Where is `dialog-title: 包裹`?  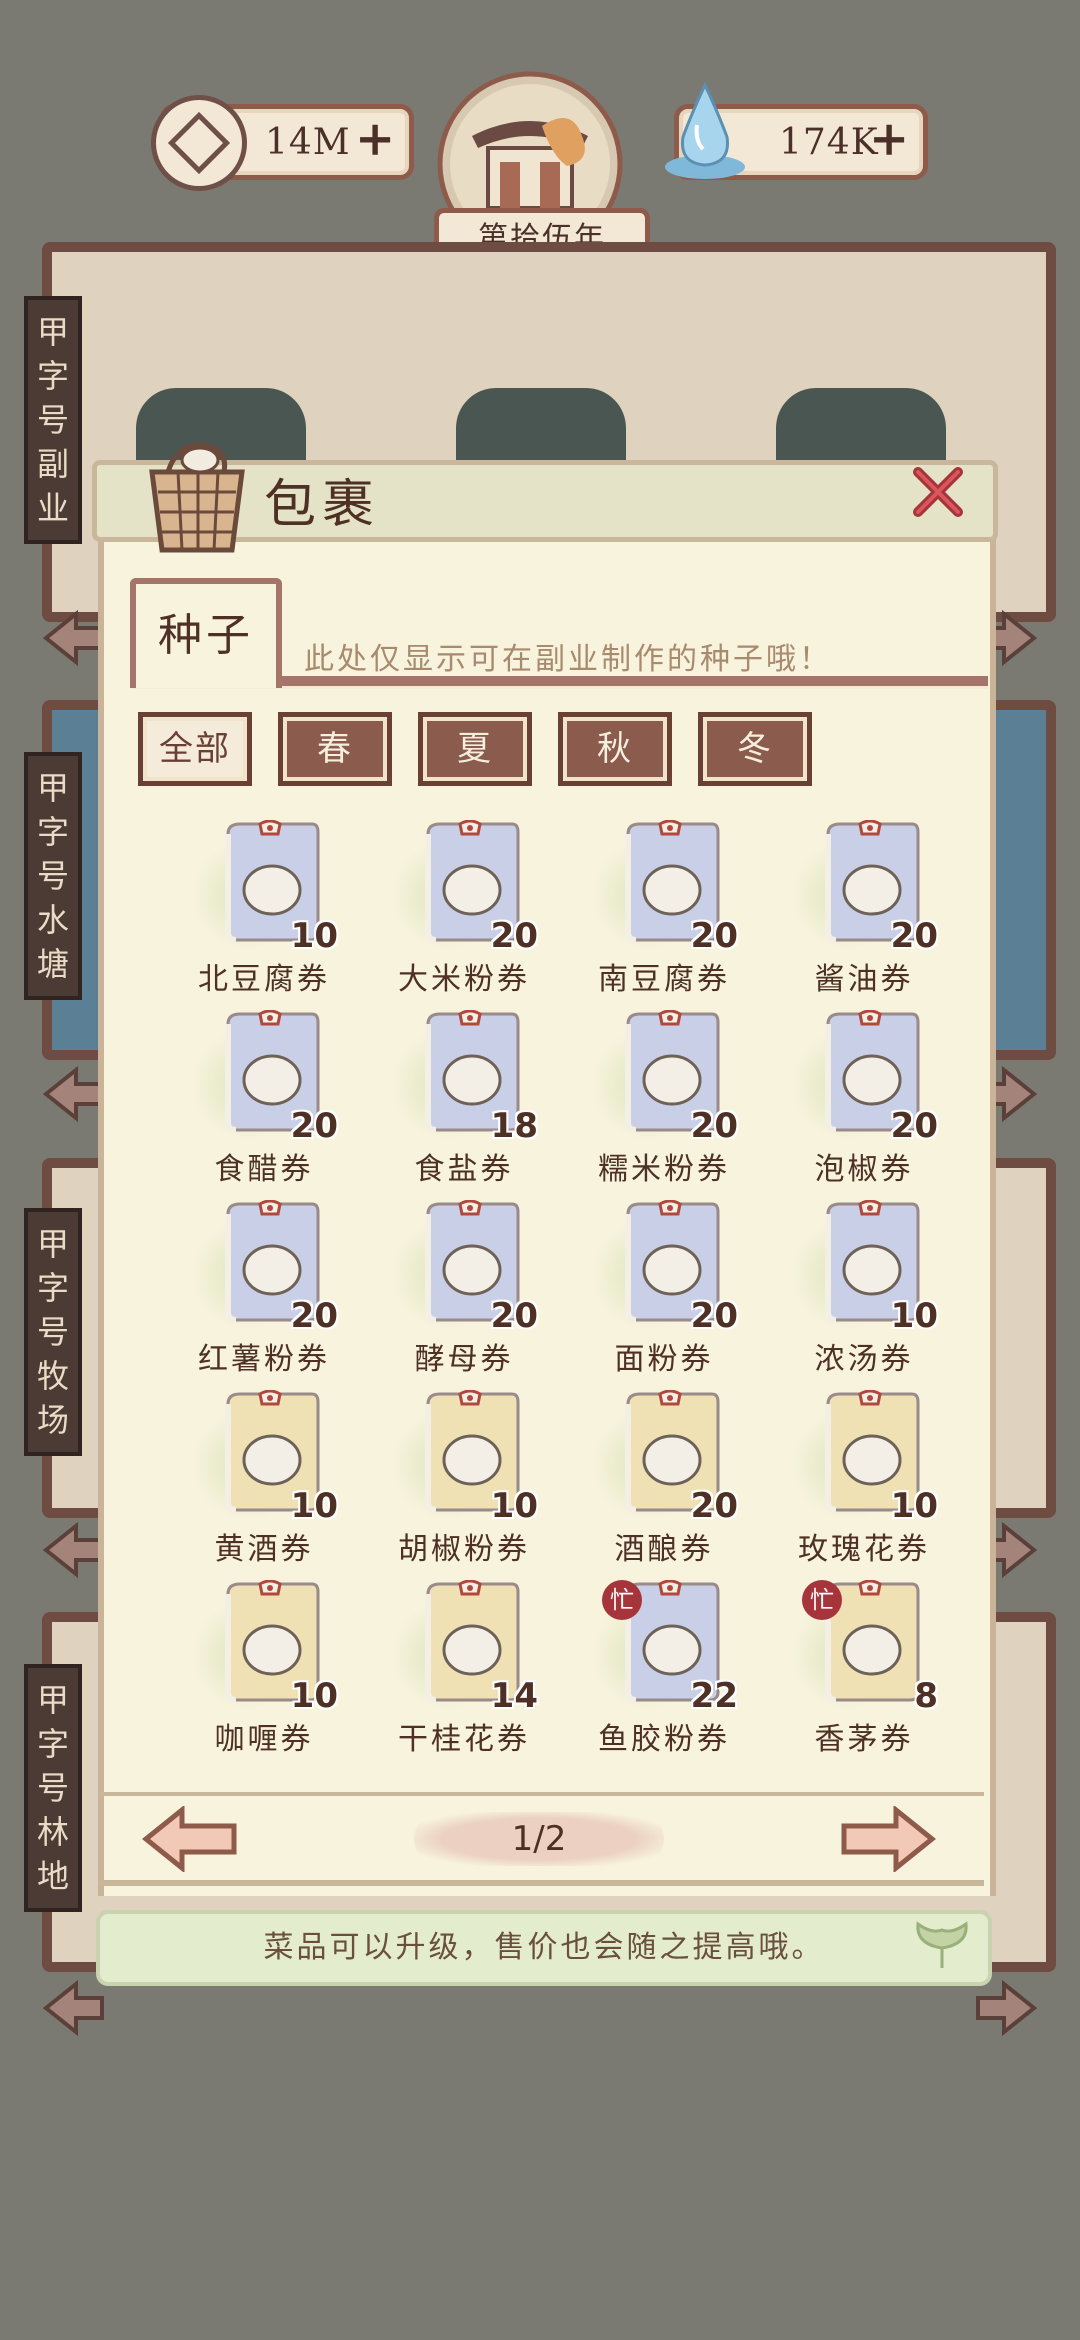
dialog-title: 包裹 is located at coordinates (322, 505).